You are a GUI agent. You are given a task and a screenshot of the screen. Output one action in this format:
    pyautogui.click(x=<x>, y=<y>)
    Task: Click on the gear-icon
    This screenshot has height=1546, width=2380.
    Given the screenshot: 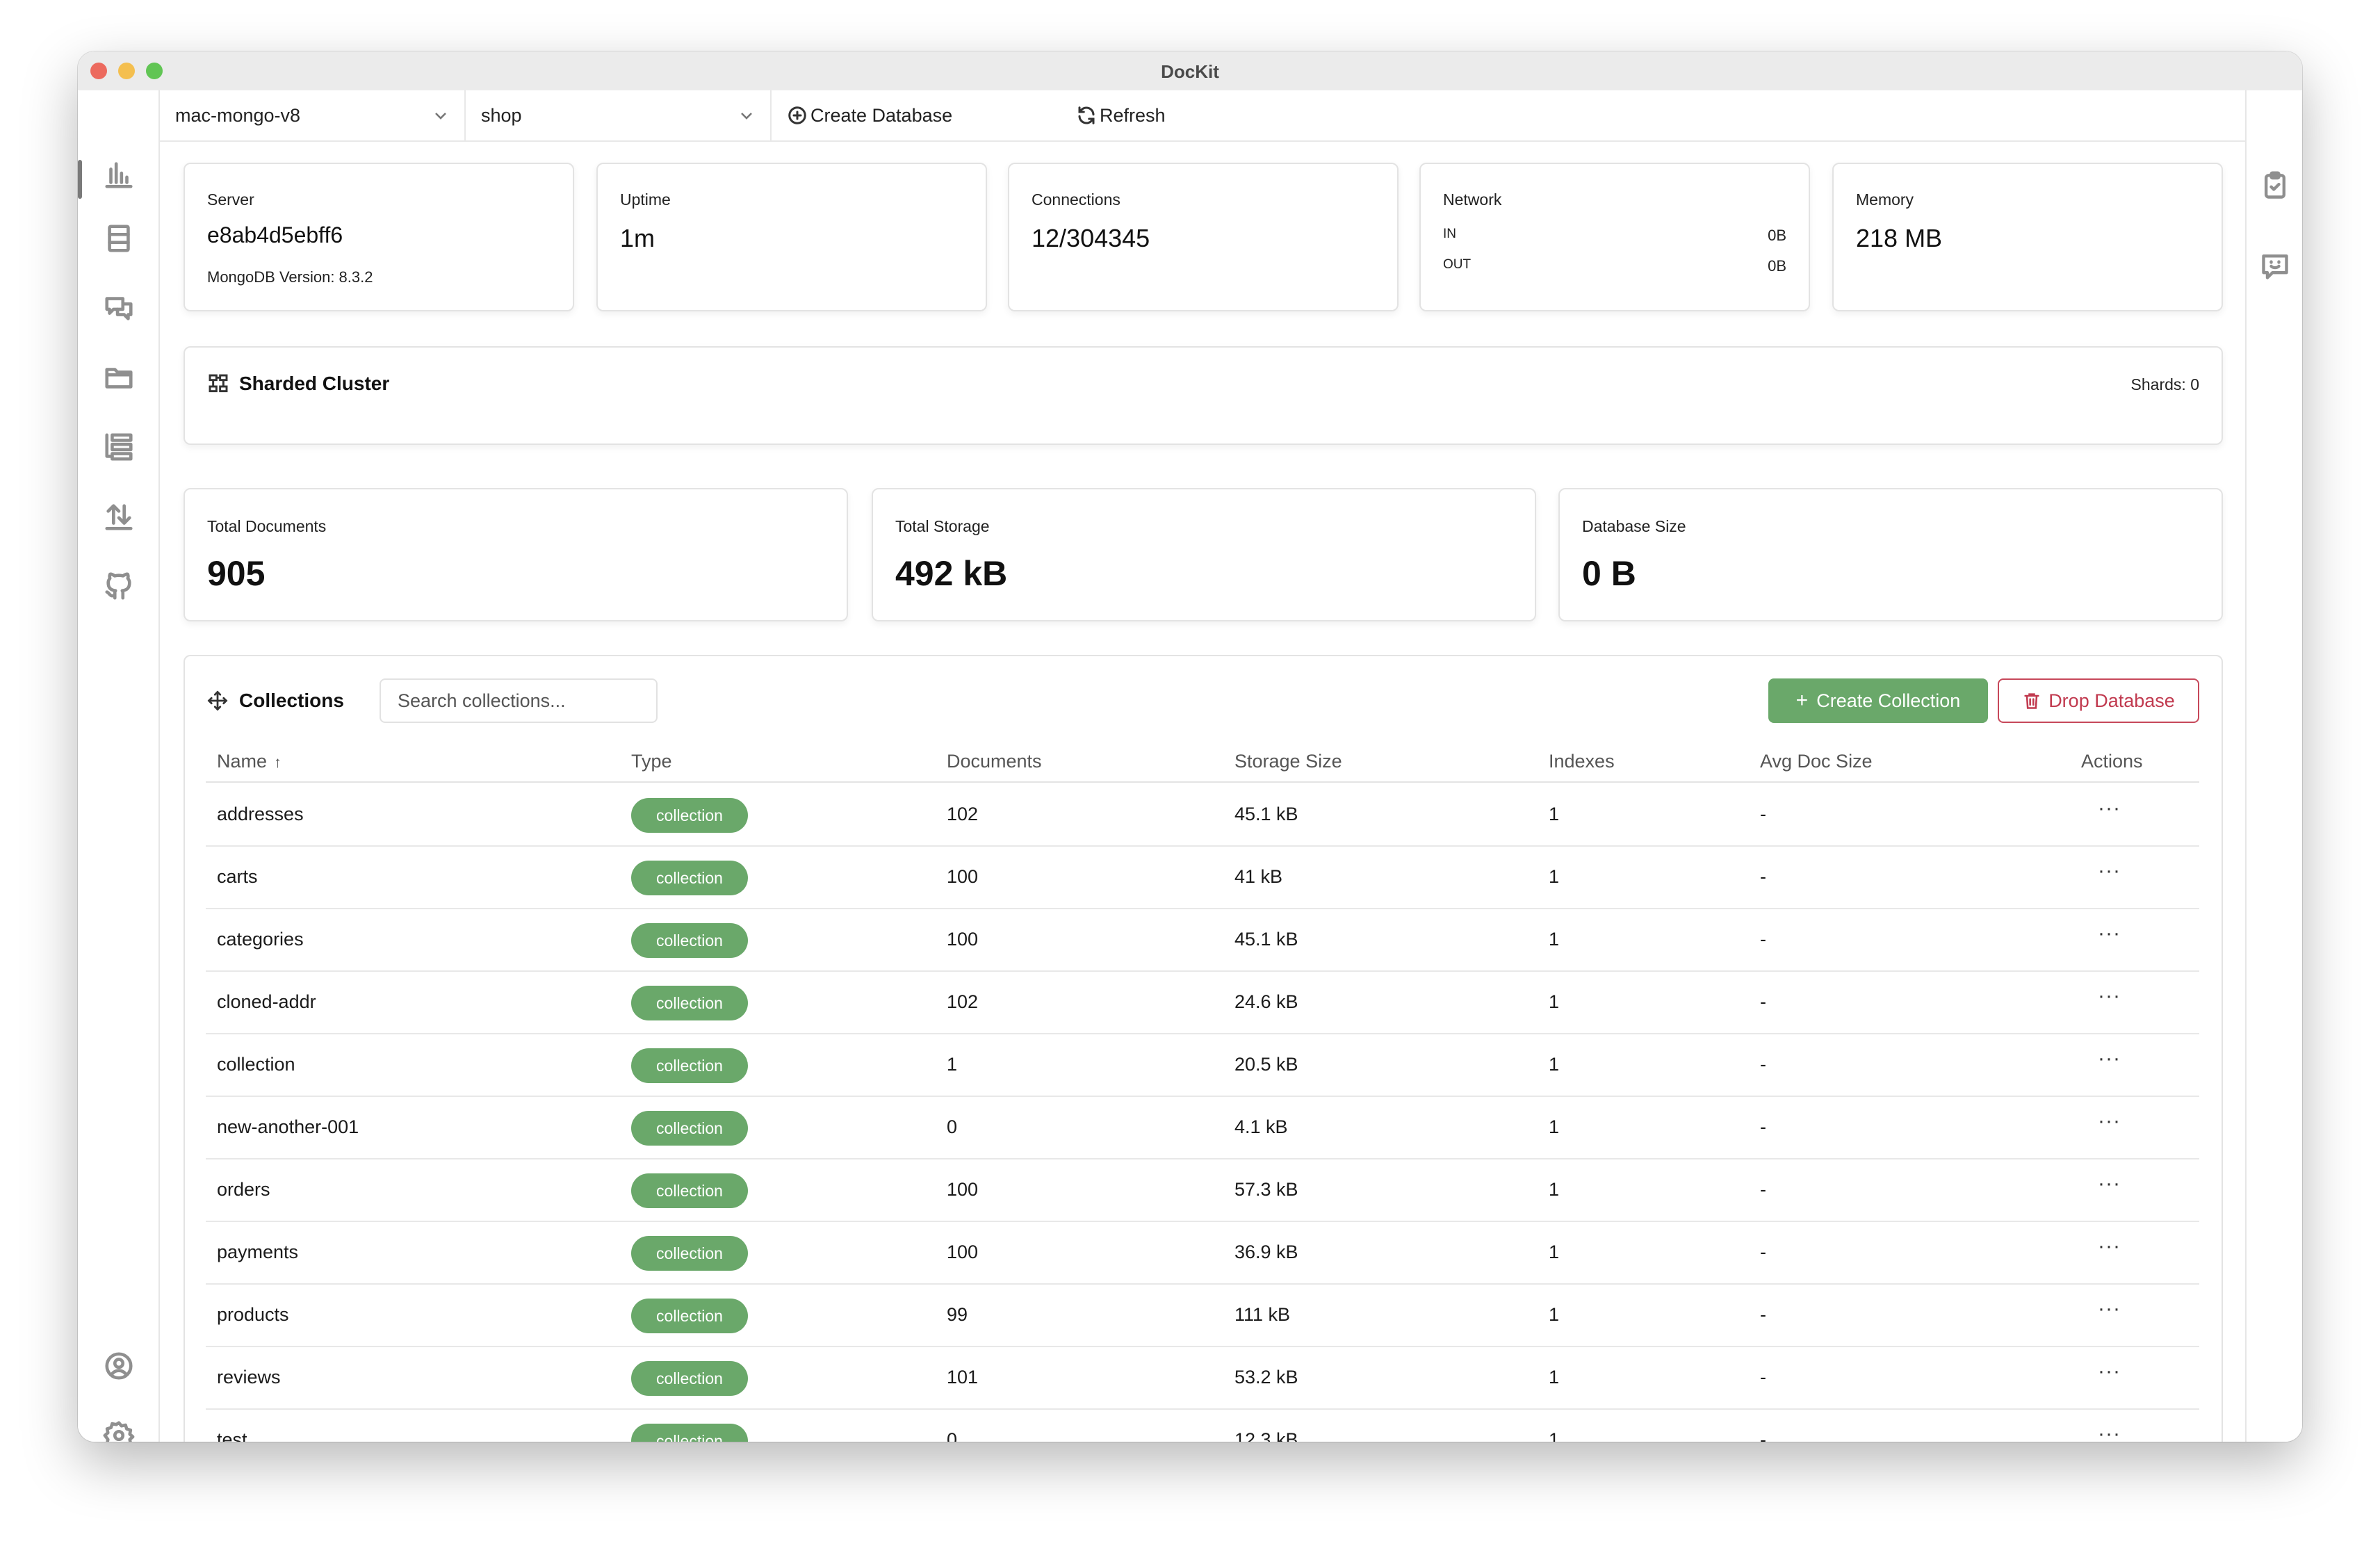 What is the action you would take?
    pyautogui.click(x=119, y=1431)
    